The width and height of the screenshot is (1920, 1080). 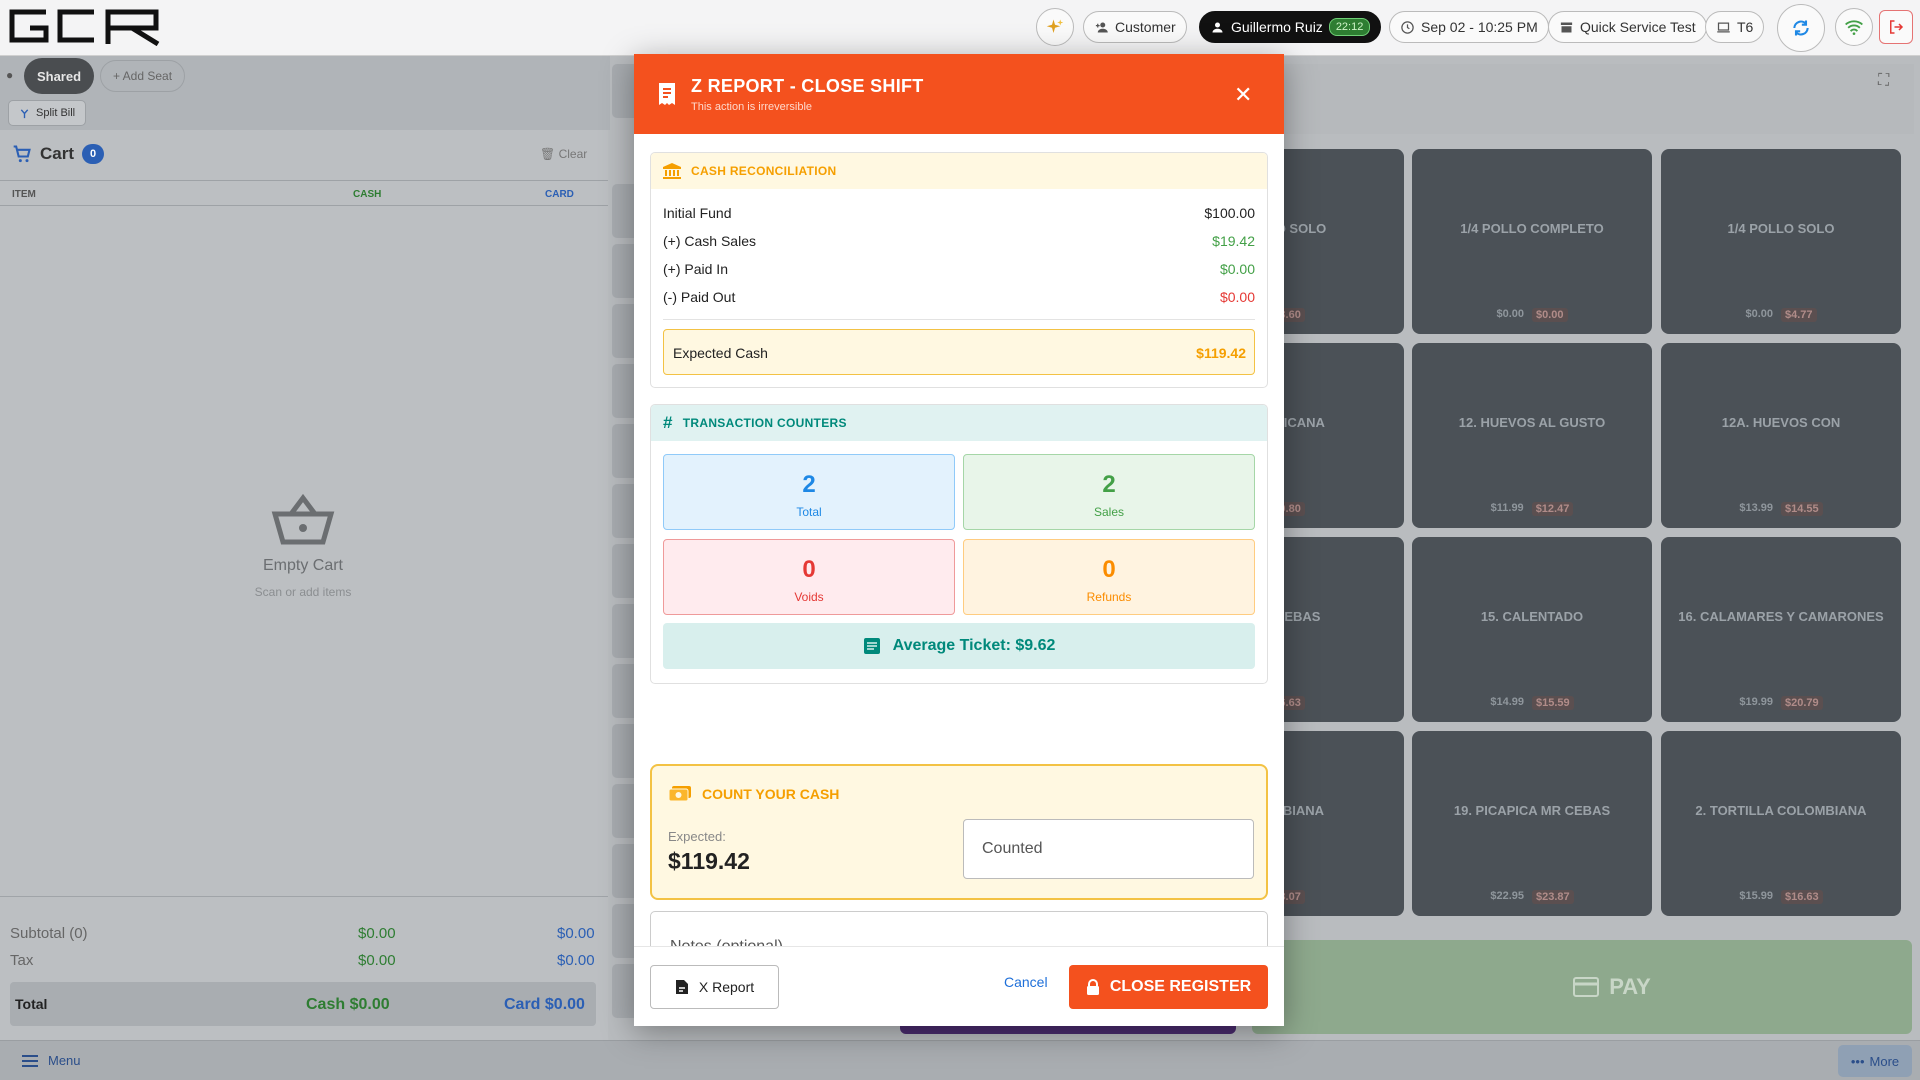 What do you see at coordinates (1233, 241) in the screenshot?
I see `row-value: $19.42` at bounding box center [1233, 241].